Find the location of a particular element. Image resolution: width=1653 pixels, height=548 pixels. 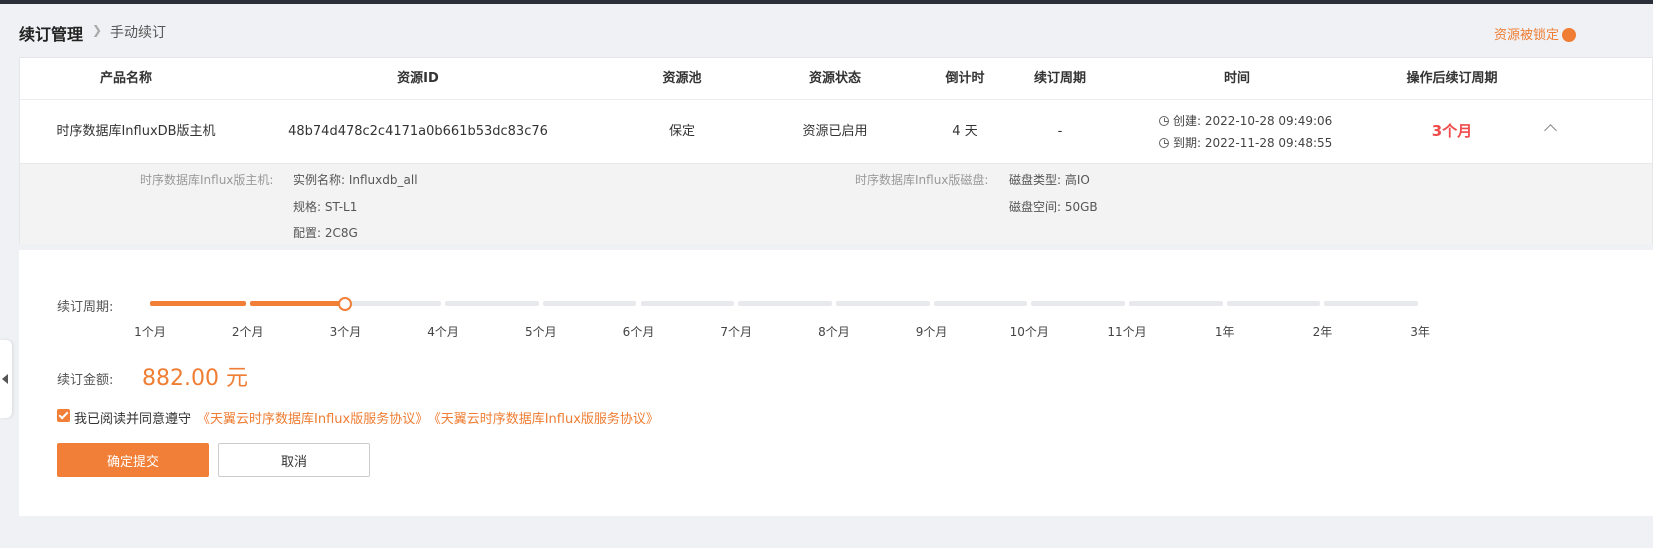

cell-product: 时序数据库InfluxDB版主机 is located at coordinates (136, 131).